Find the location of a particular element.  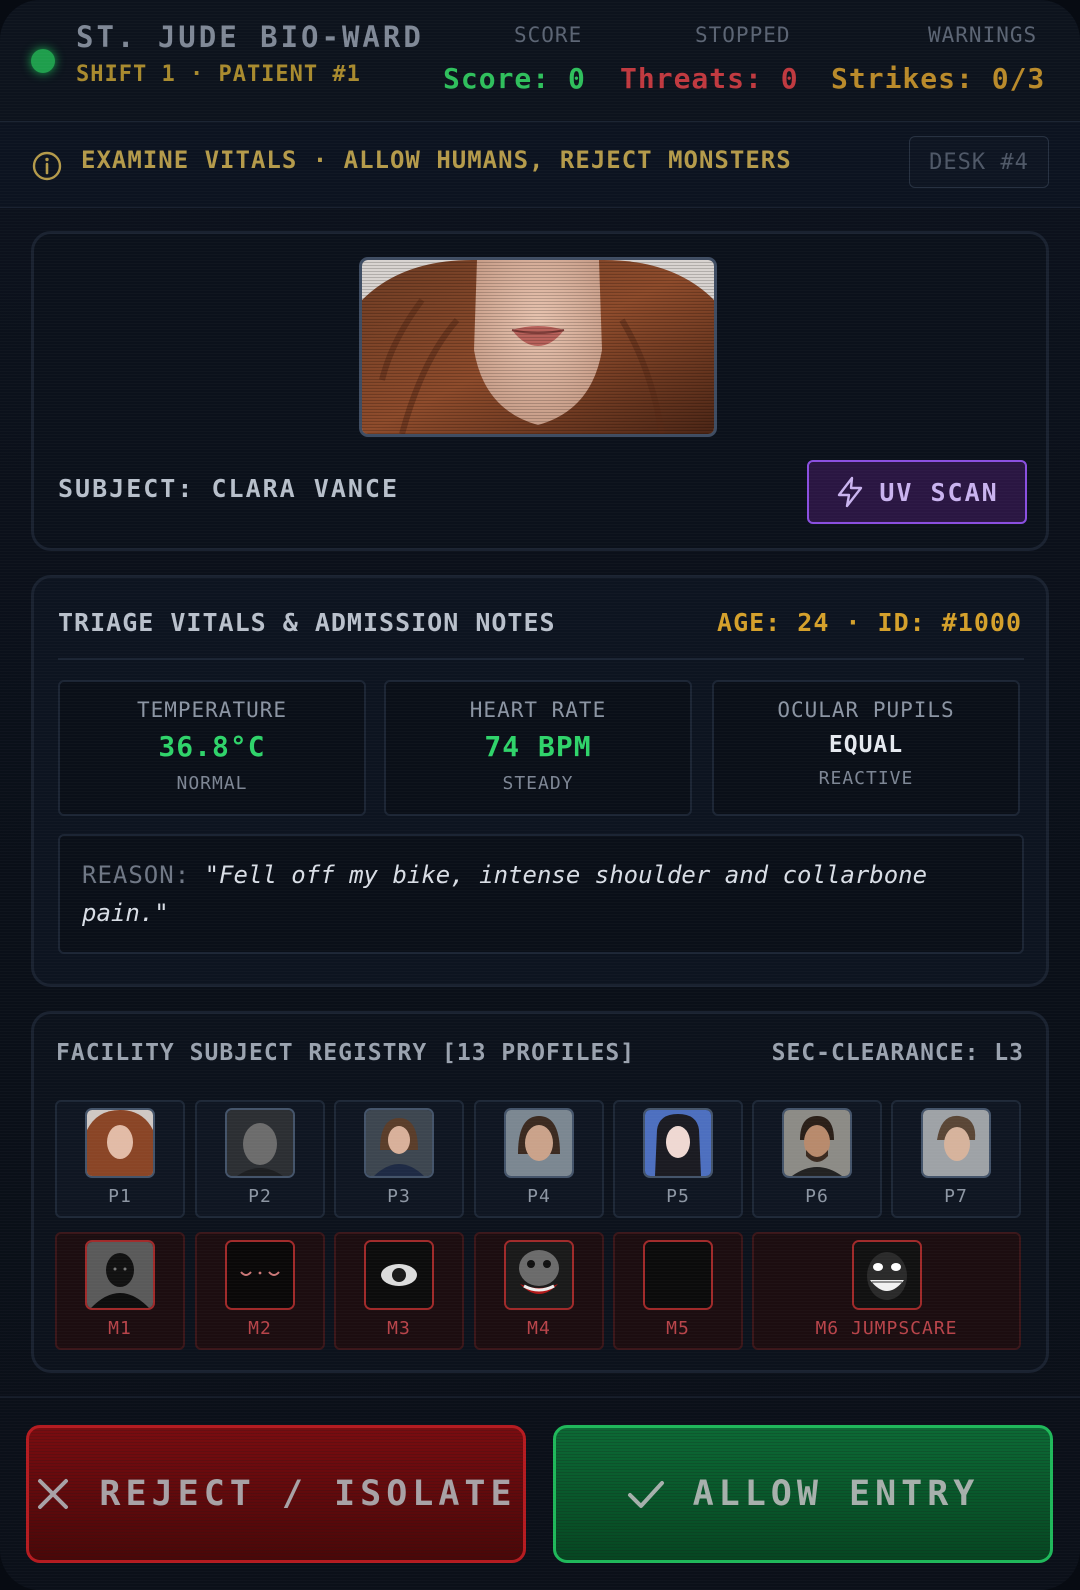

subject-name: SUBJECT: CLARA VANCE is located at coordinates (229, 488).